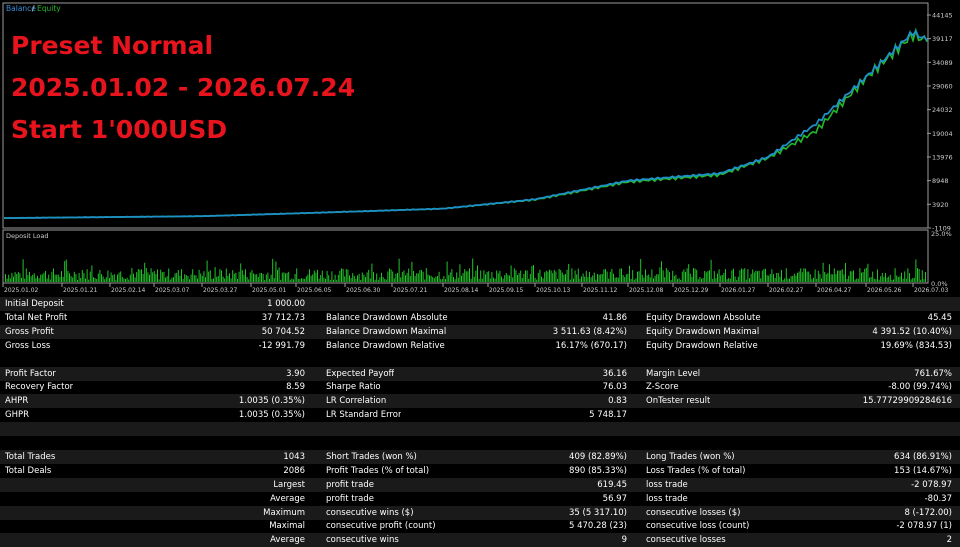 The image size is (960, 547). What do you see at coordinates (884, 290) in the screenshot?
I see `x-tick-label: 2026.05.26` at bounding box center [884, 290].